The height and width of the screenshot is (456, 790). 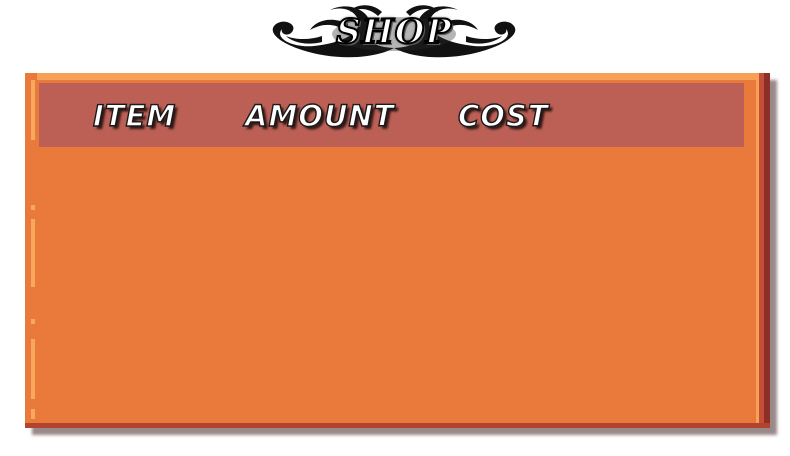 I want to click on column-header-amount: AMOUNT, so click(x=319, y=115).